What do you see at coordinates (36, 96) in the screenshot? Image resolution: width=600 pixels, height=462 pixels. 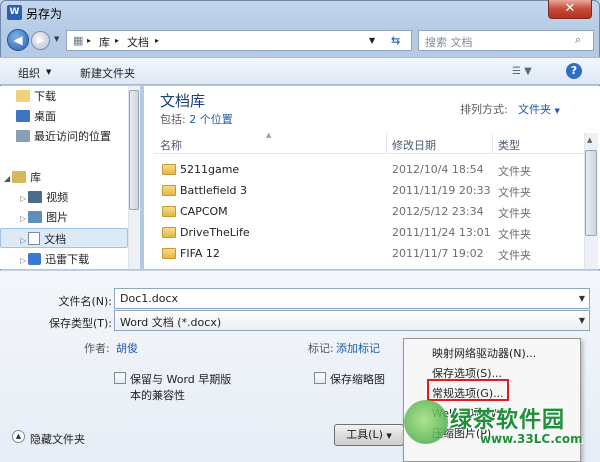 I see `nav-item-downloads: 下载` at bounding box center [36, 96].